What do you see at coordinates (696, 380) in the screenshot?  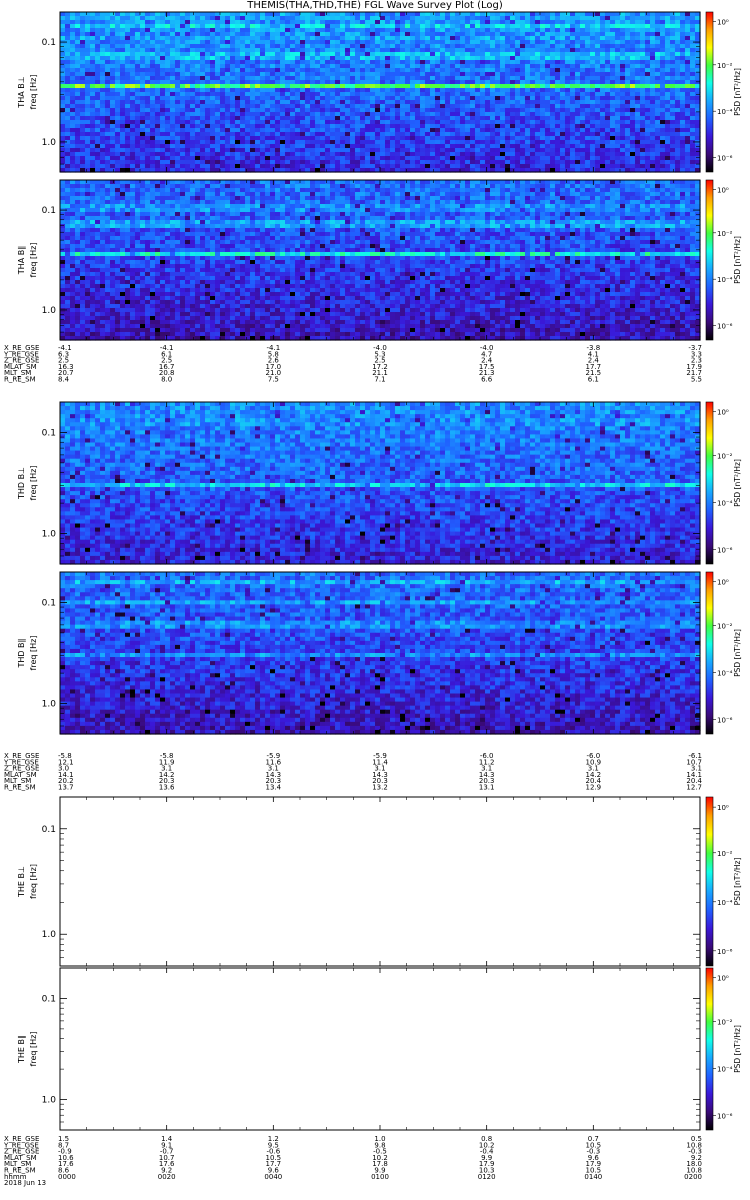 I see `ephemeris-value: 5.5` at bounding box center [696, 380].